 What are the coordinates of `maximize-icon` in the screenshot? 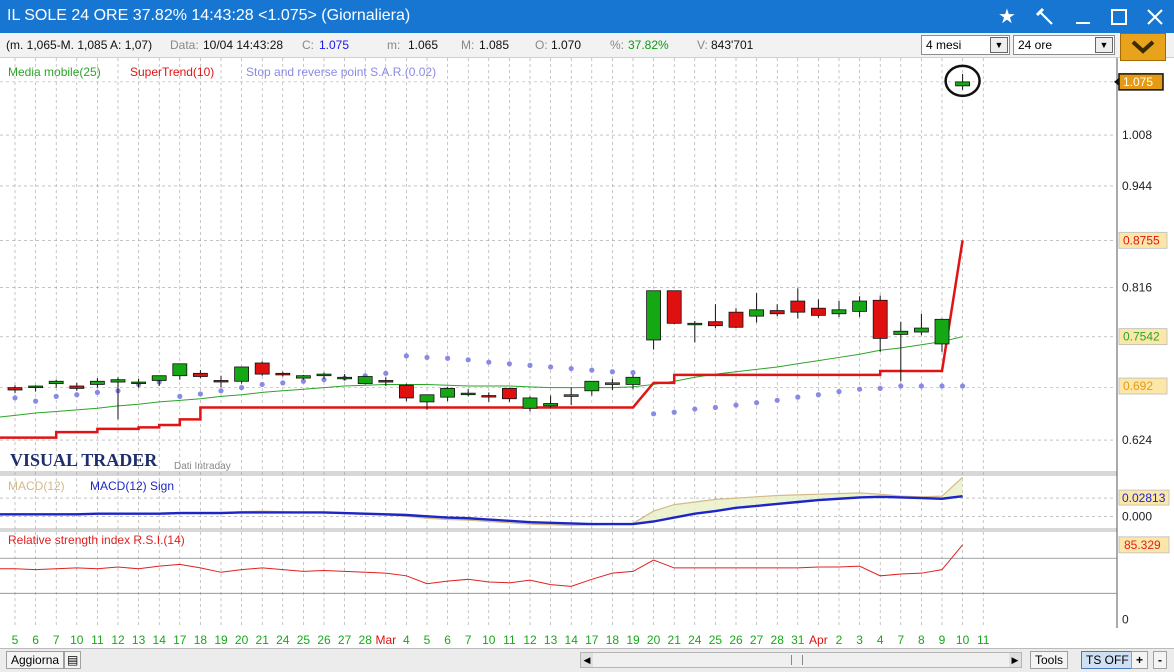 It's located at (1119, 16).